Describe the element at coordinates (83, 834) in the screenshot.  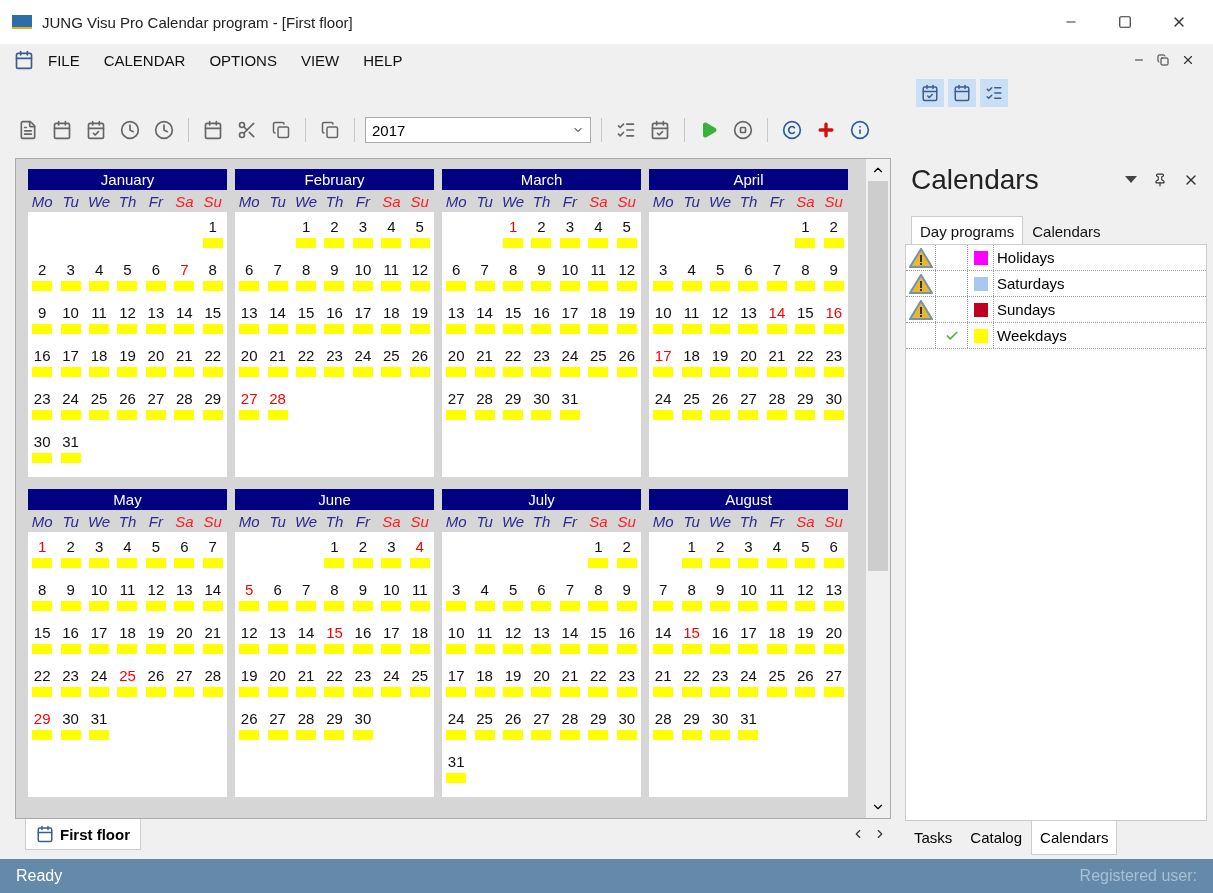
I see `document-tab: First floor` at that location.